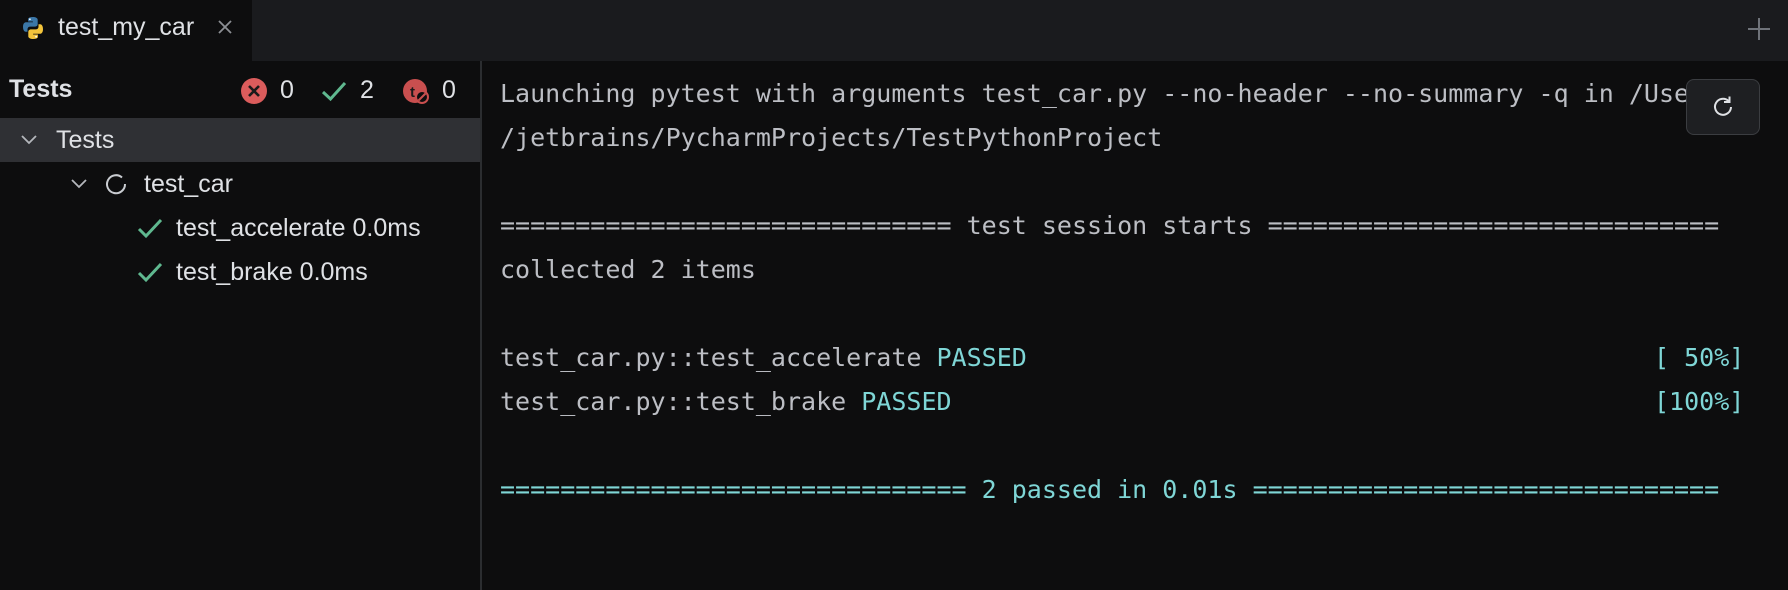 This screenshot has width=1788, height=590. I want to click on test-label: test_brake 0.0ms, so click(272, 271).